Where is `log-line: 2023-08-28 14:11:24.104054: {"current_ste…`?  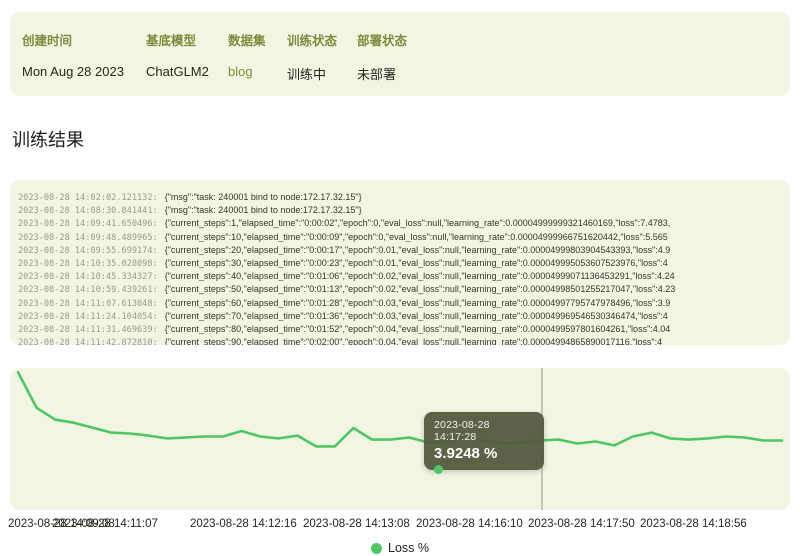 log-line: 2023-08-28 14:11:24.104054: {"current_ste… is located at coordinates (404, 314).